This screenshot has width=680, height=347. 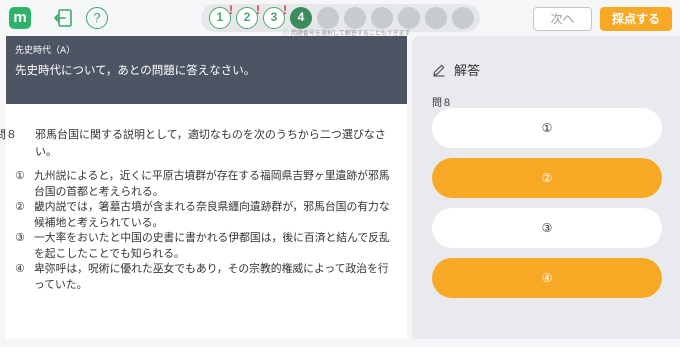 What do you see at coordinates (562, 19) in the screenshot?
I see `next-button: 次へ` at bounding box center [562, 19].